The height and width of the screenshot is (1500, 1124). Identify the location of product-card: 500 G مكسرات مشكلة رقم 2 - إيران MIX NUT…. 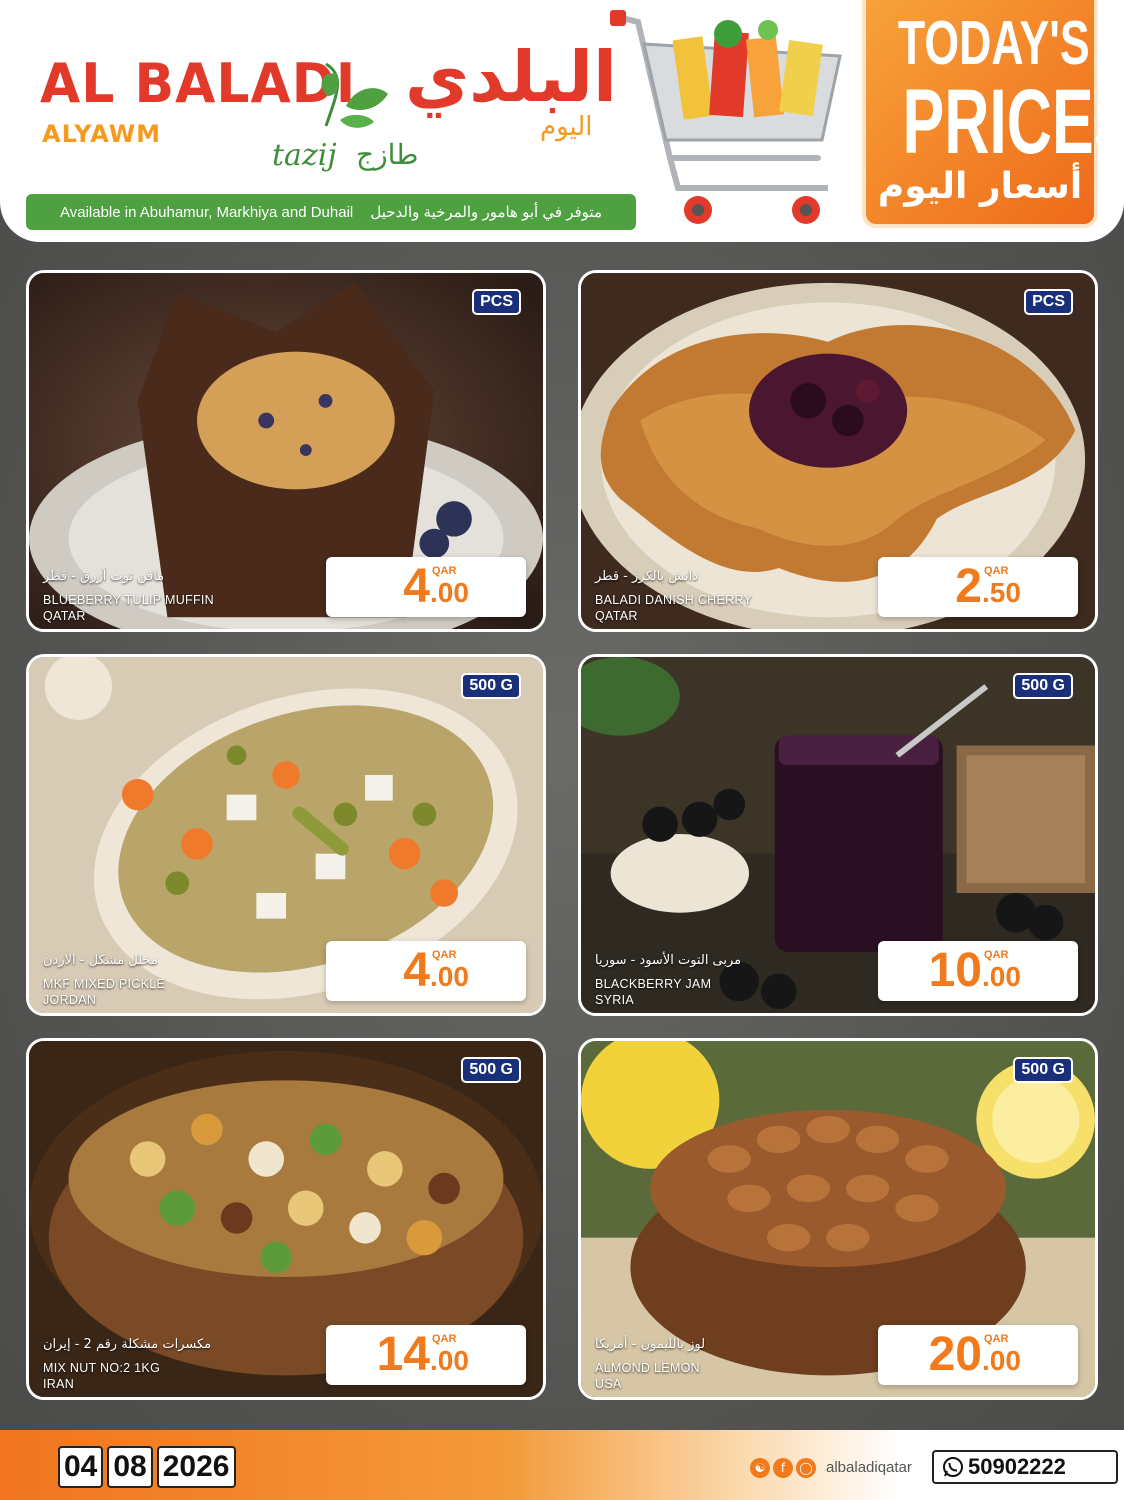
(286, 1219).